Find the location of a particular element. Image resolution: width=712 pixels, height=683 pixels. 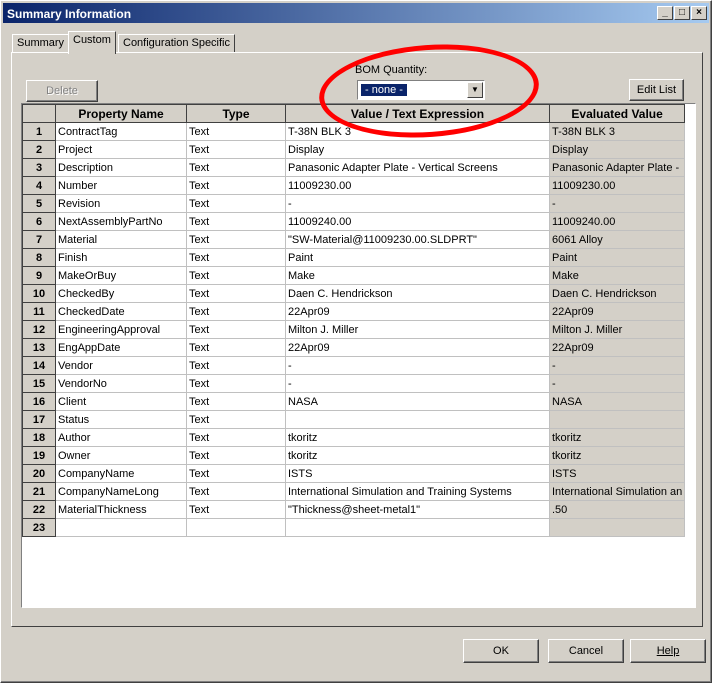

table-row: 1 ContractTag Text T-38N BLK 3 T-38N BLK 3 is located at coordinates (354, 131).